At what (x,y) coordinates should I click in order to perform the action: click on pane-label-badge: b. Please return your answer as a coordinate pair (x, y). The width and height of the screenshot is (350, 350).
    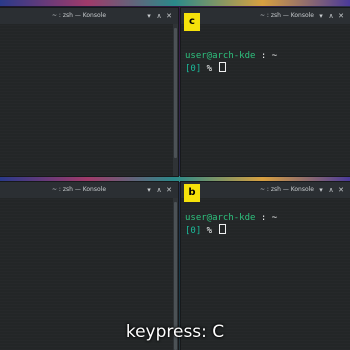
    Looking at the image, I should click on (192, 193).